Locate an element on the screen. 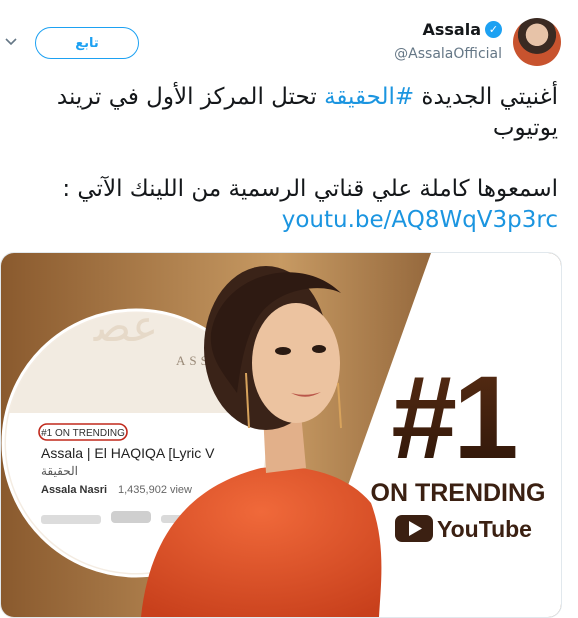  follow-button: تابع is located at coordinates (87, 43).